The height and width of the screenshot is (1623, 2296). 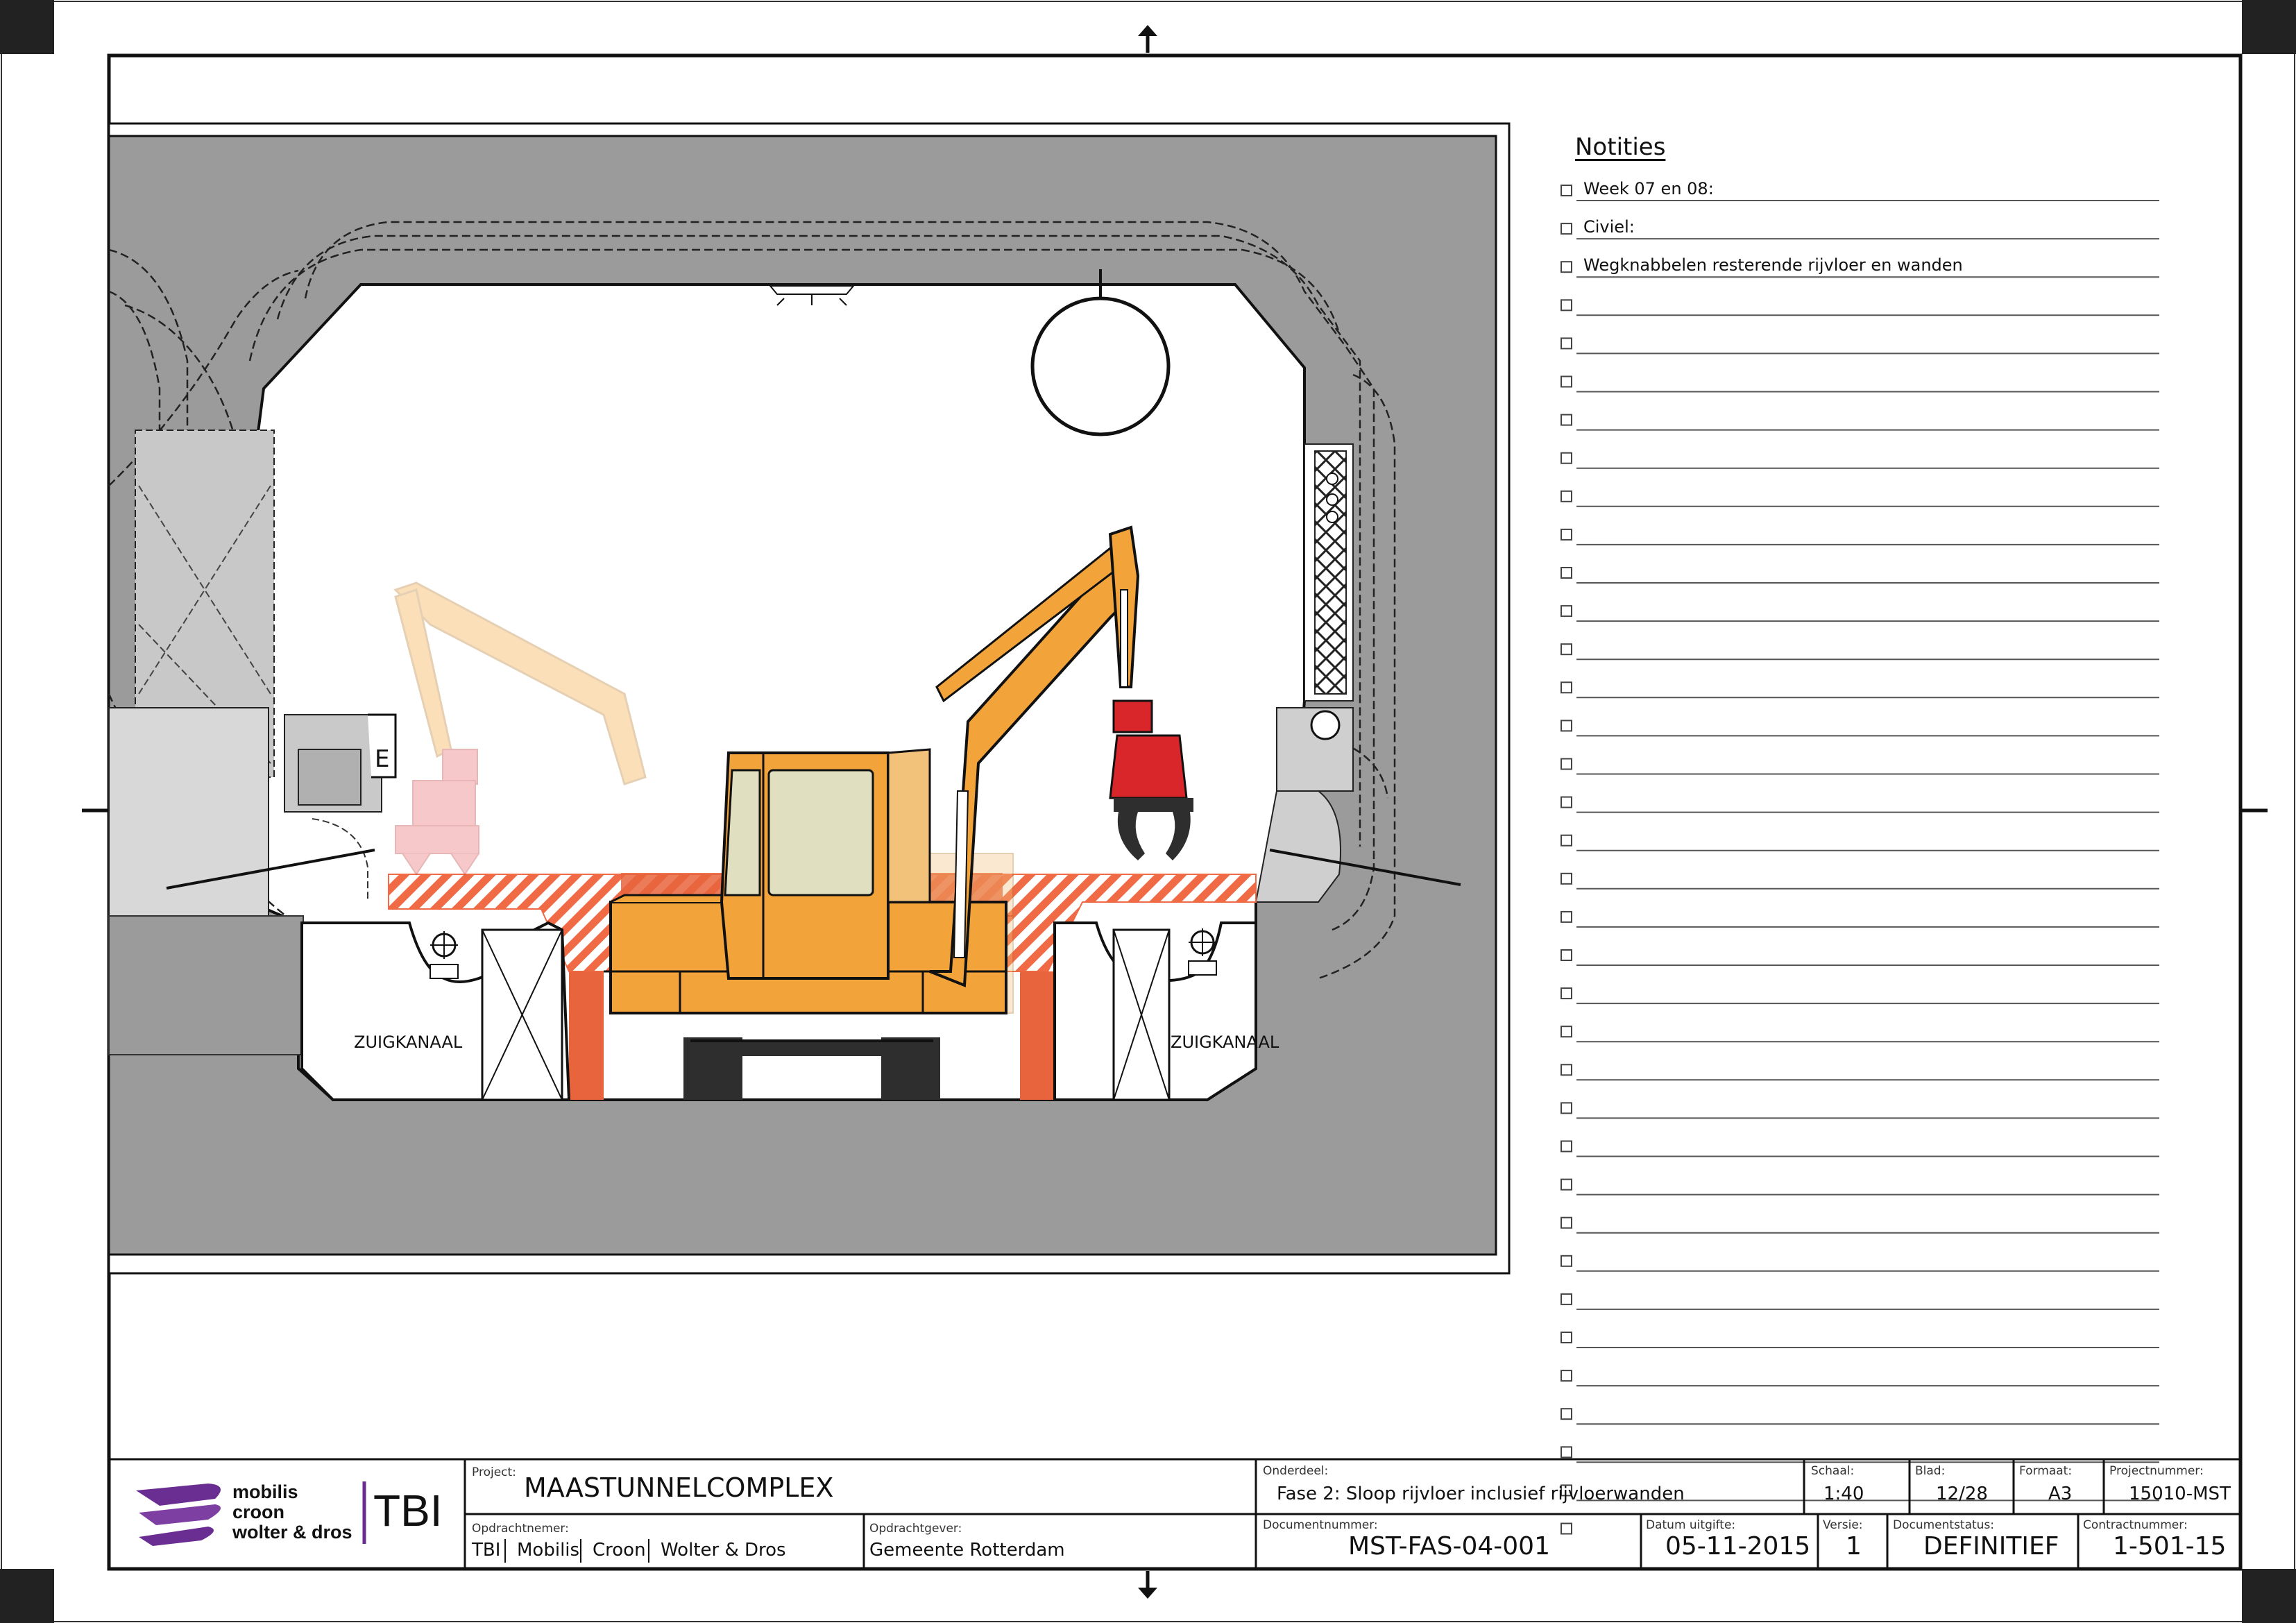 What do you see at coordinates (1449, 1546) in the screenshot?
I see `documentnummer-value: MST-FAS-04-001` at bounding box center [1449, 1546].